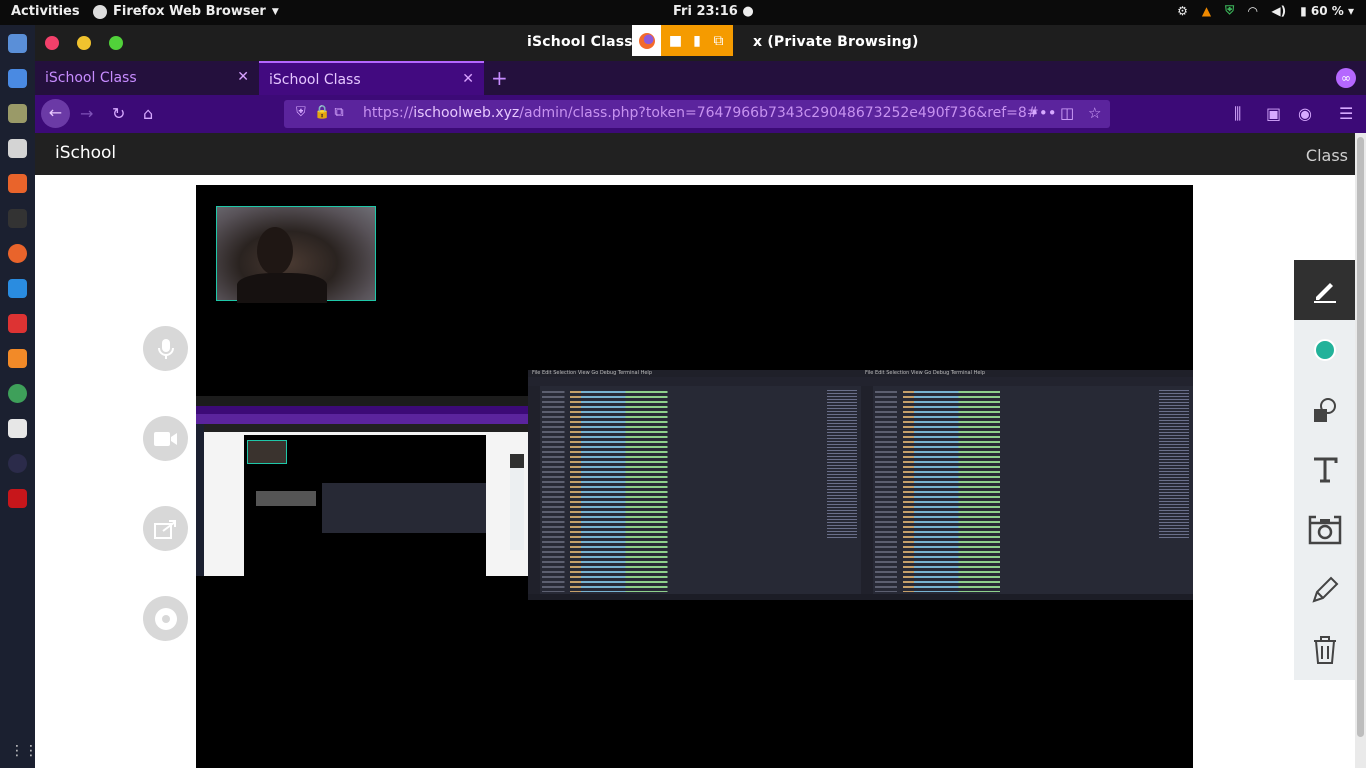 This screenshot has height=768, width=1366. I want to click on pocket-icon: ◫, so click(1067, 113).